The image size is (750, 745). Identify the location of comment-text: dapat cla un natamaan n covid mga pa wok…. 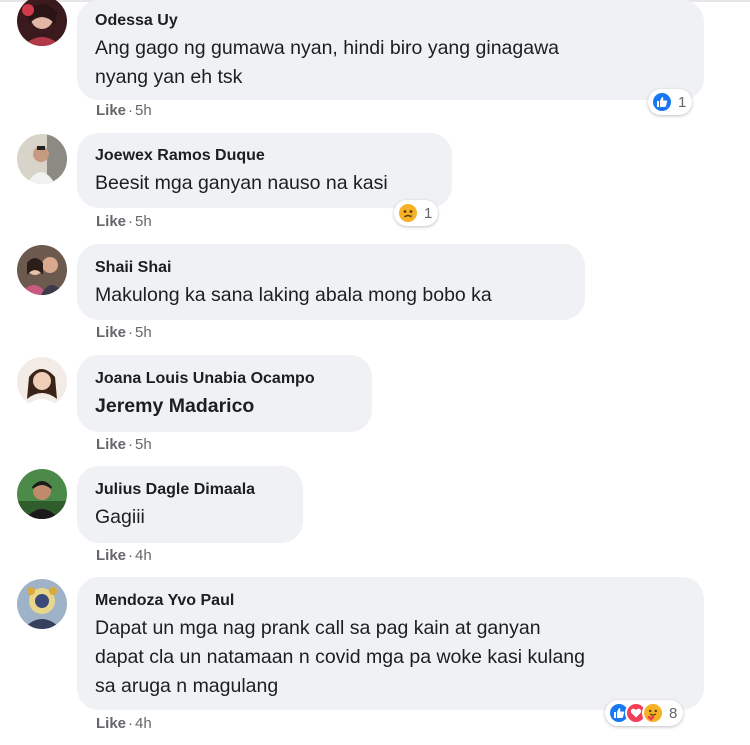
(340, 657).